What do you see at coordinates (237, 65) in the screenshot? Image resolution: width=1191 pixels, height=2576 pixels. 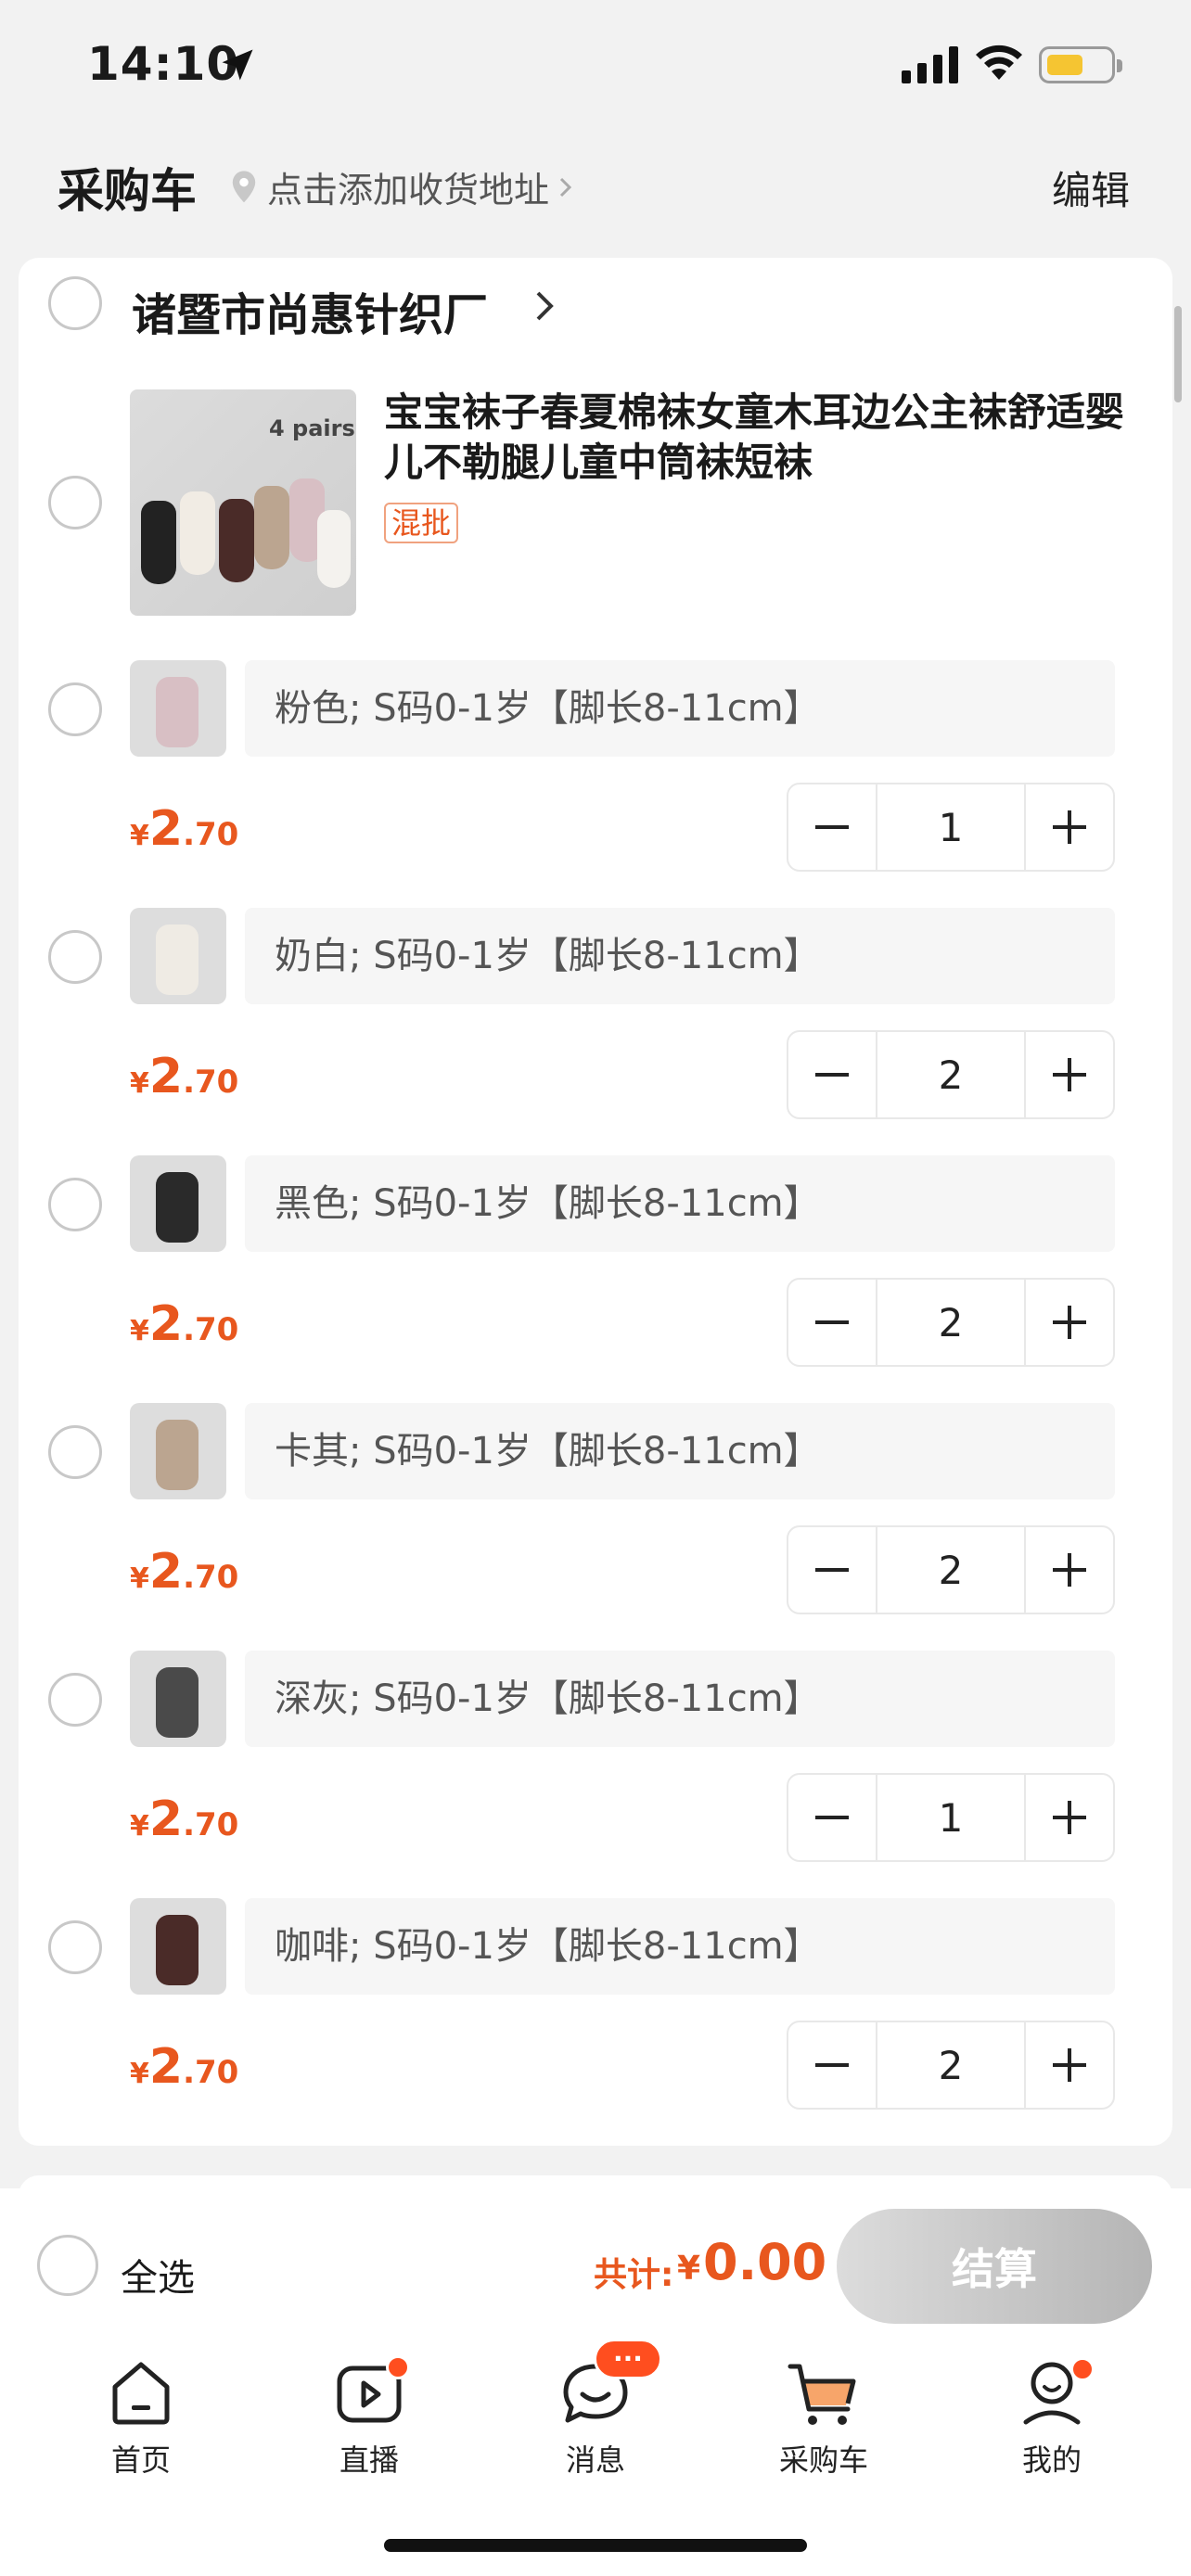 I see `location-arrow-icon` at bounding box center [237, 65].